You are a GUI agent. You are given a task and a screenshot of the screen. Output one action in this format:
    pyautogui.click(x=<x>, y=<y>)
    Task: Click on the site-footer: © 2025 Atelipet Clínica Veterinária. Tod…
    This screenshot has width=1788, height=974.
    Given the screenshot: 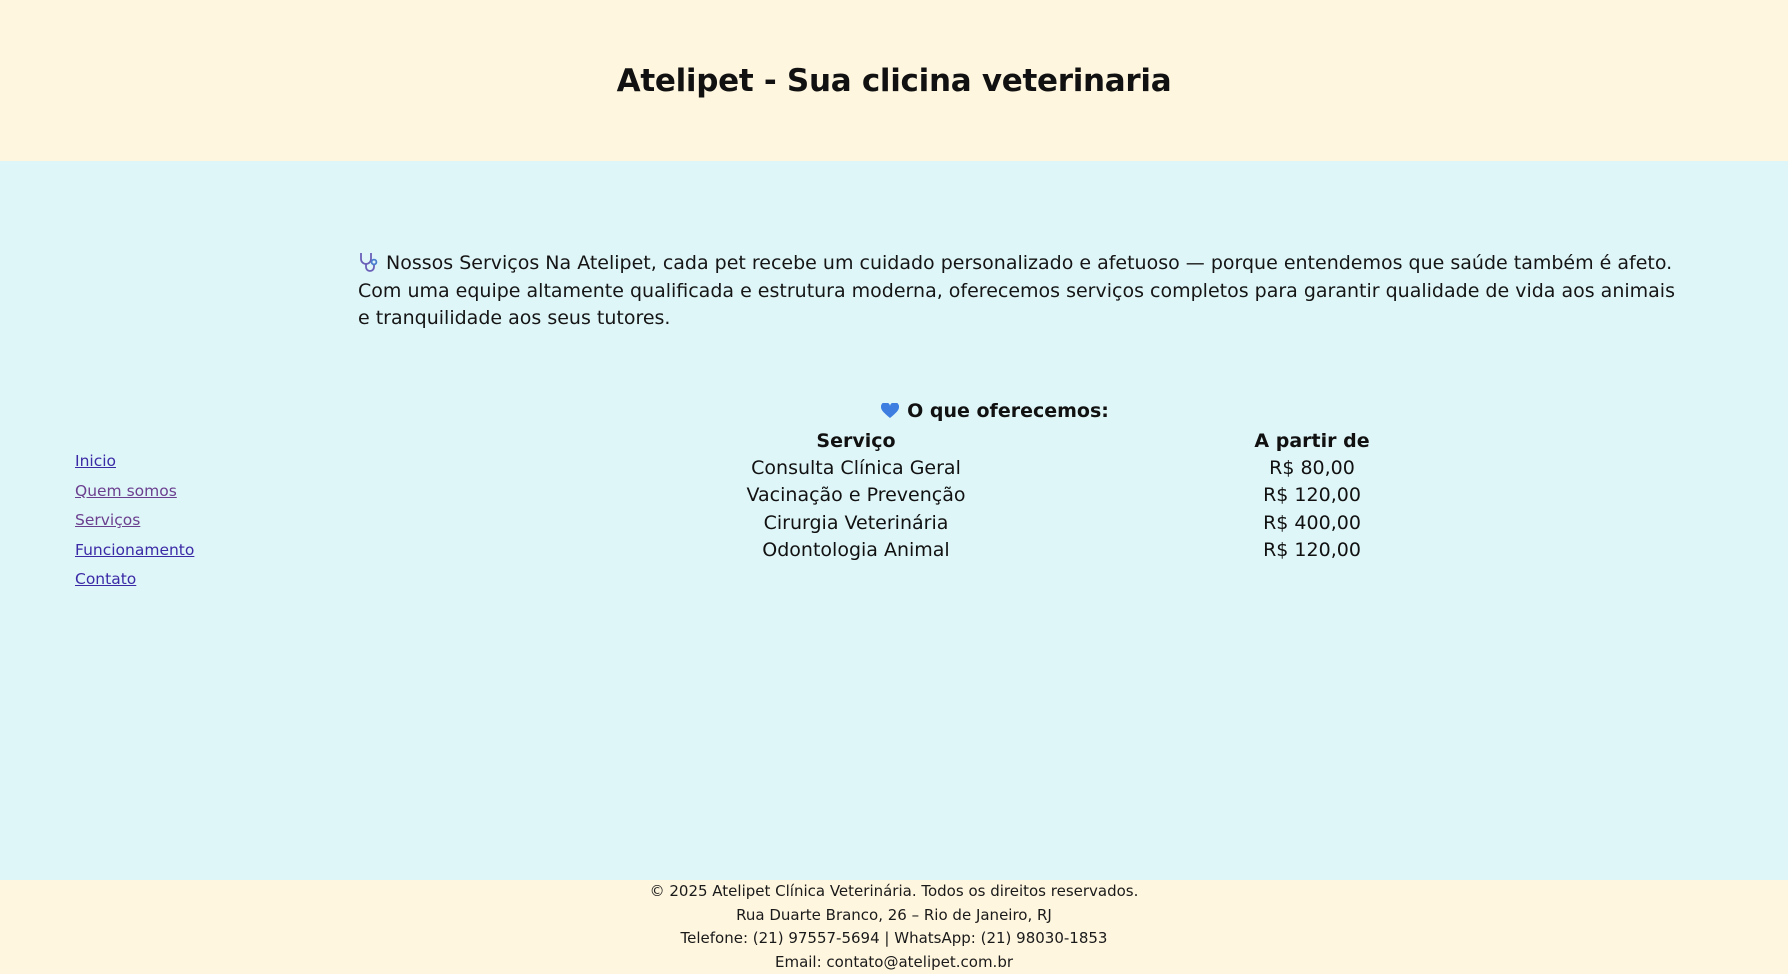 What is the action you would take?
    pyautogui.click(x=894, y=927)
    